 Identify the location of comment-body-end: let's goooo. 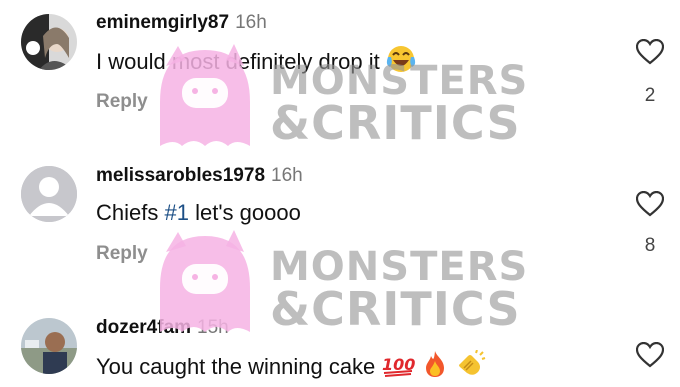
(244, 212).